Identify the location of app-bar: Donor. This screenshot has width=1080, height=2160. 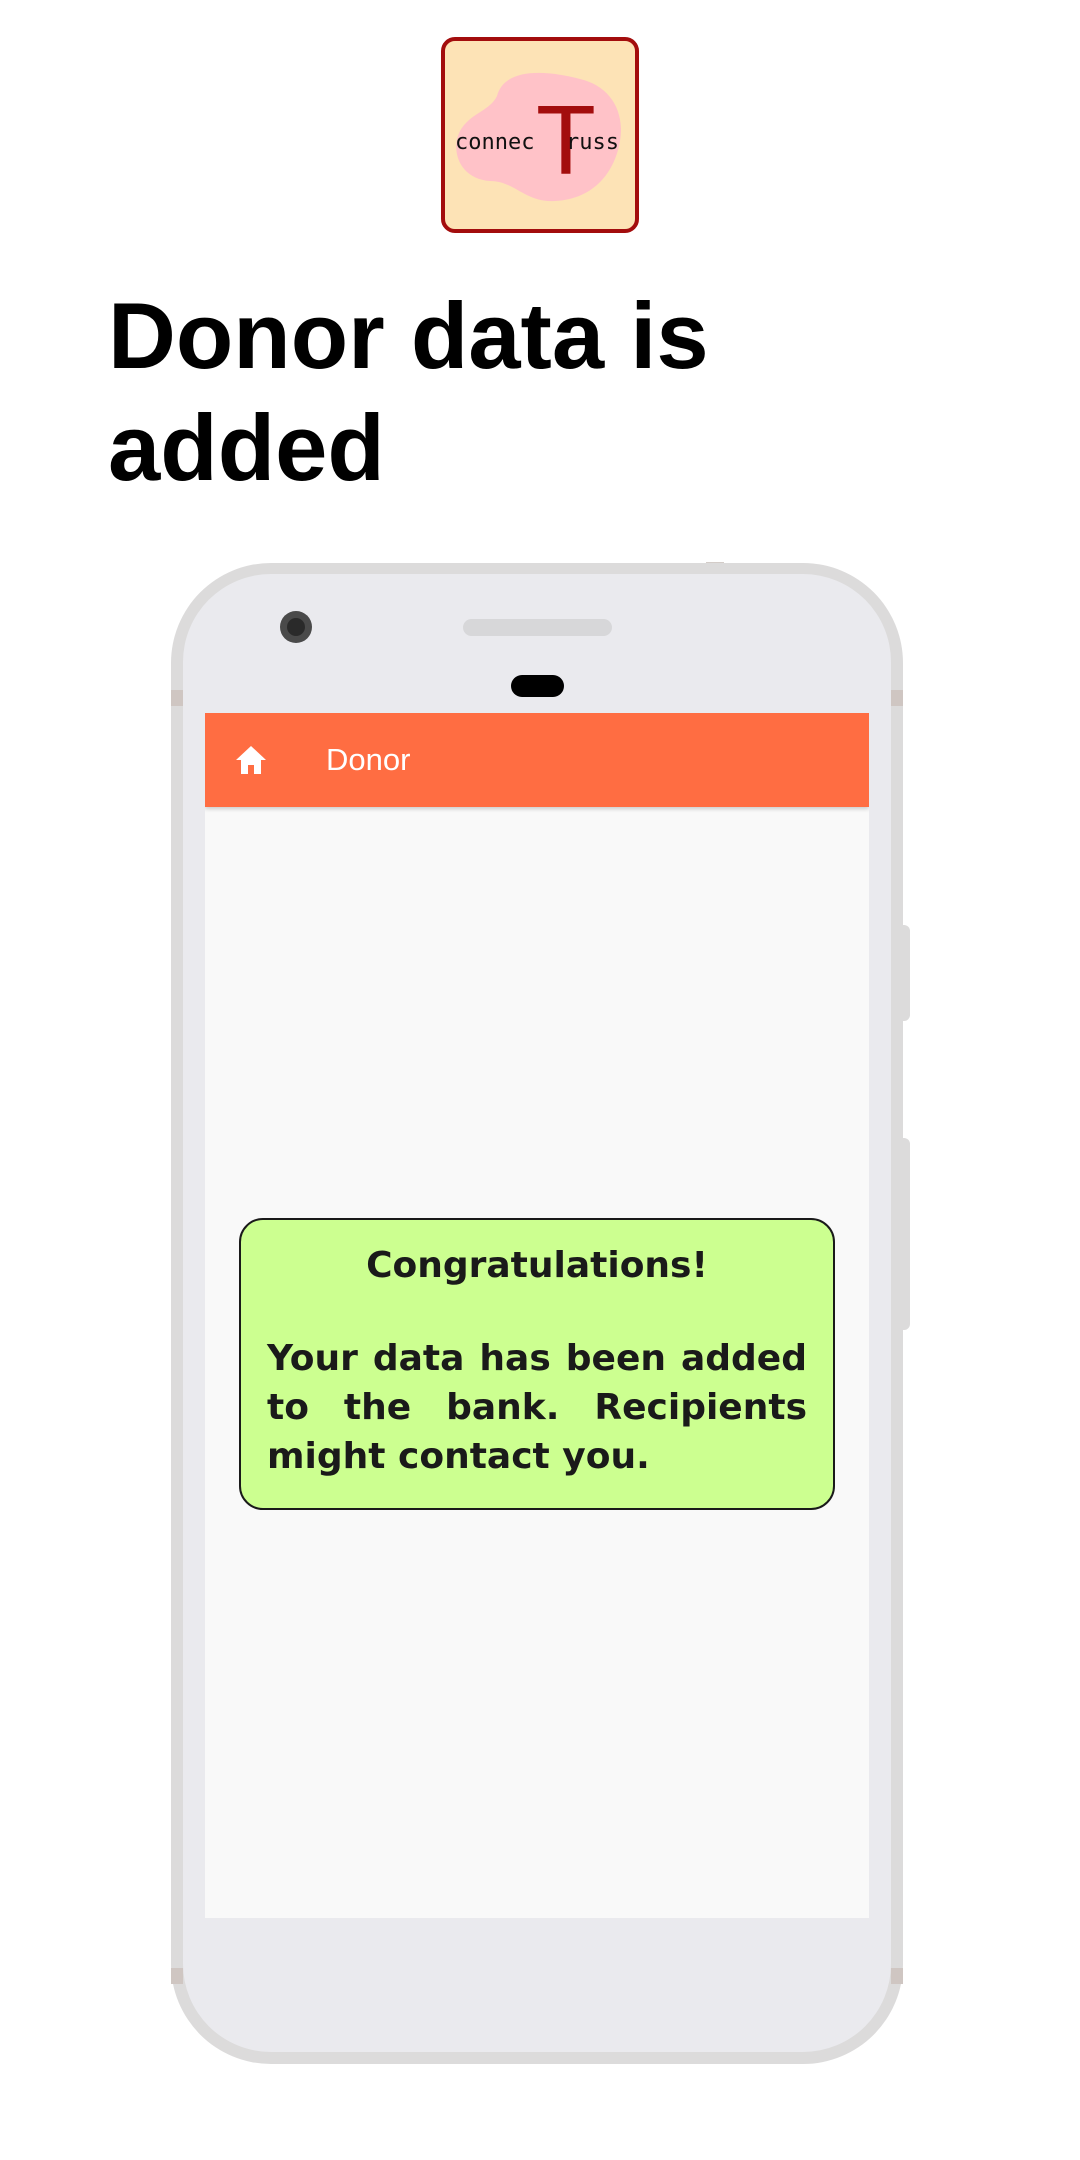
(537, 760).